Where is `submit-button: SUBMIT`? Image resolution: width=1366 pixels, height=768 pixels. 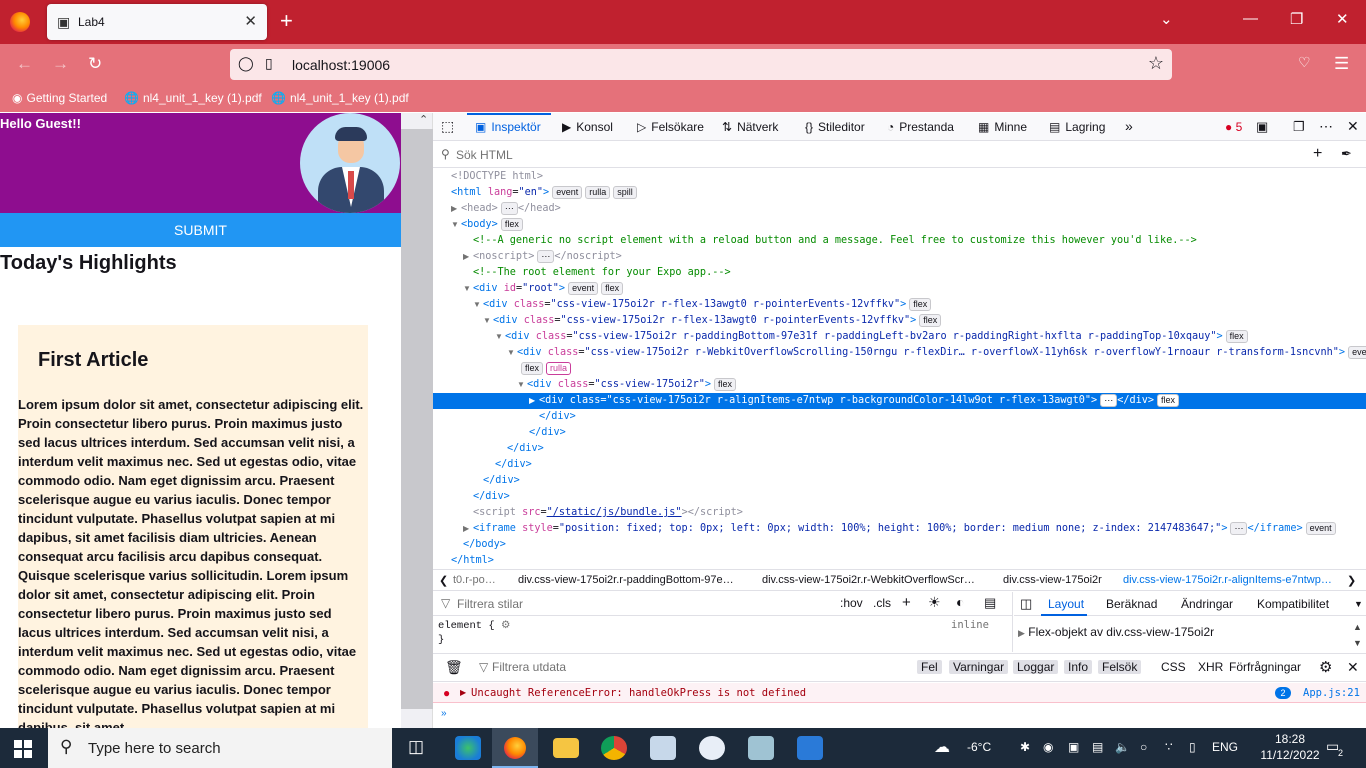 submit-button: SUBMIT is located at coordinates (200, 230).